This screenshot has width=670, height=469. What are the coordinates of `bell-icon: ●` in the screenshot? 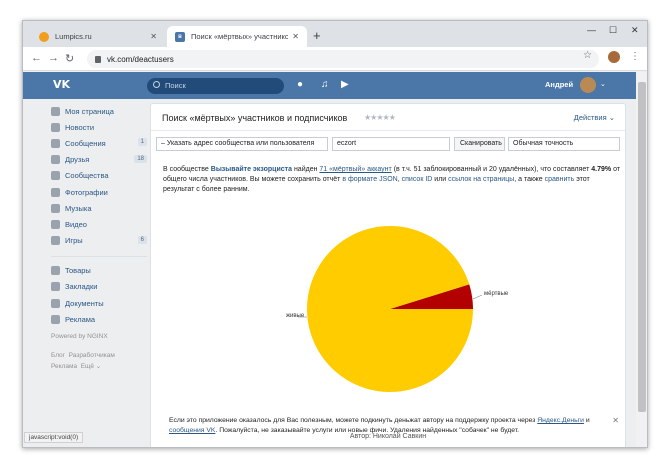 It's located at (300, 84).